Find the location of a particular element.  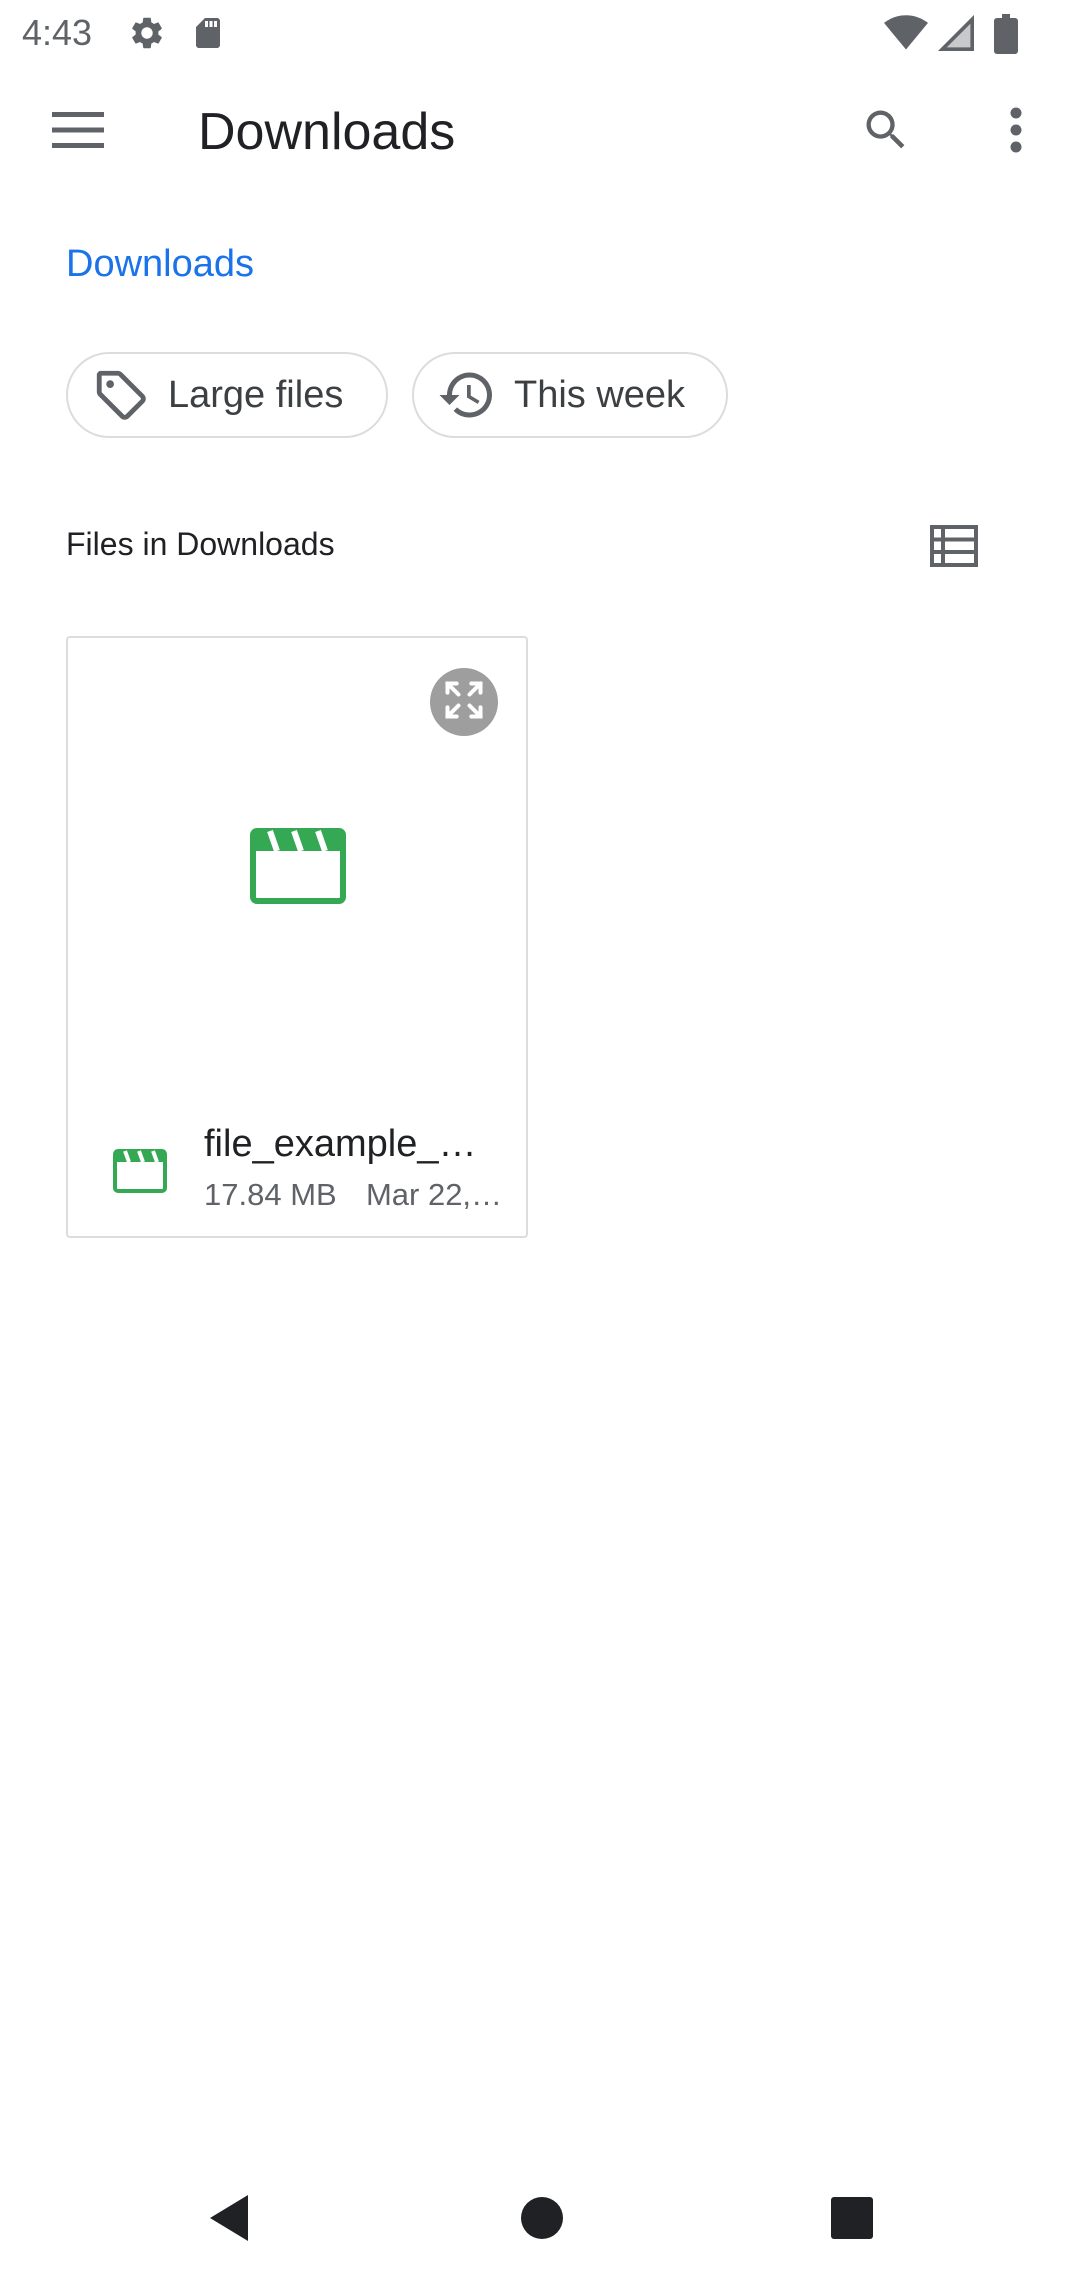

recents-button is located at coordinates (852, 2220).